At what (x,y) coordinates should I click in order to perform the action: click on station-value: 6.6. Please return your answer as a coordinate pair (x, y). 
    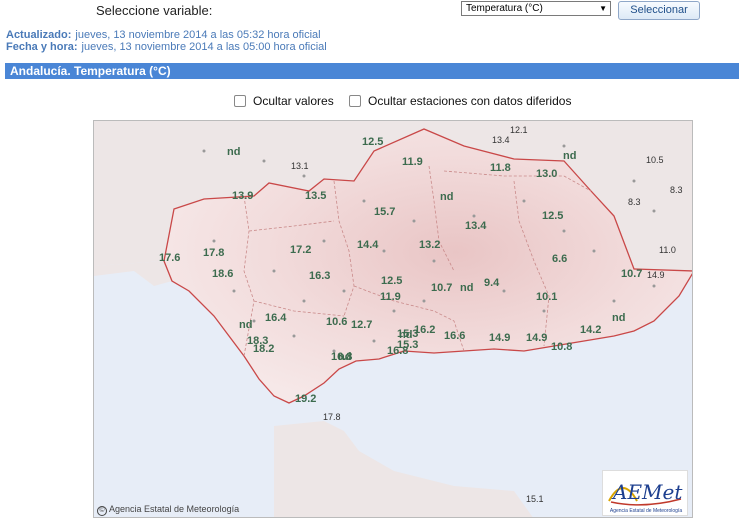
    Looking at the image, I should click on (559, 259).